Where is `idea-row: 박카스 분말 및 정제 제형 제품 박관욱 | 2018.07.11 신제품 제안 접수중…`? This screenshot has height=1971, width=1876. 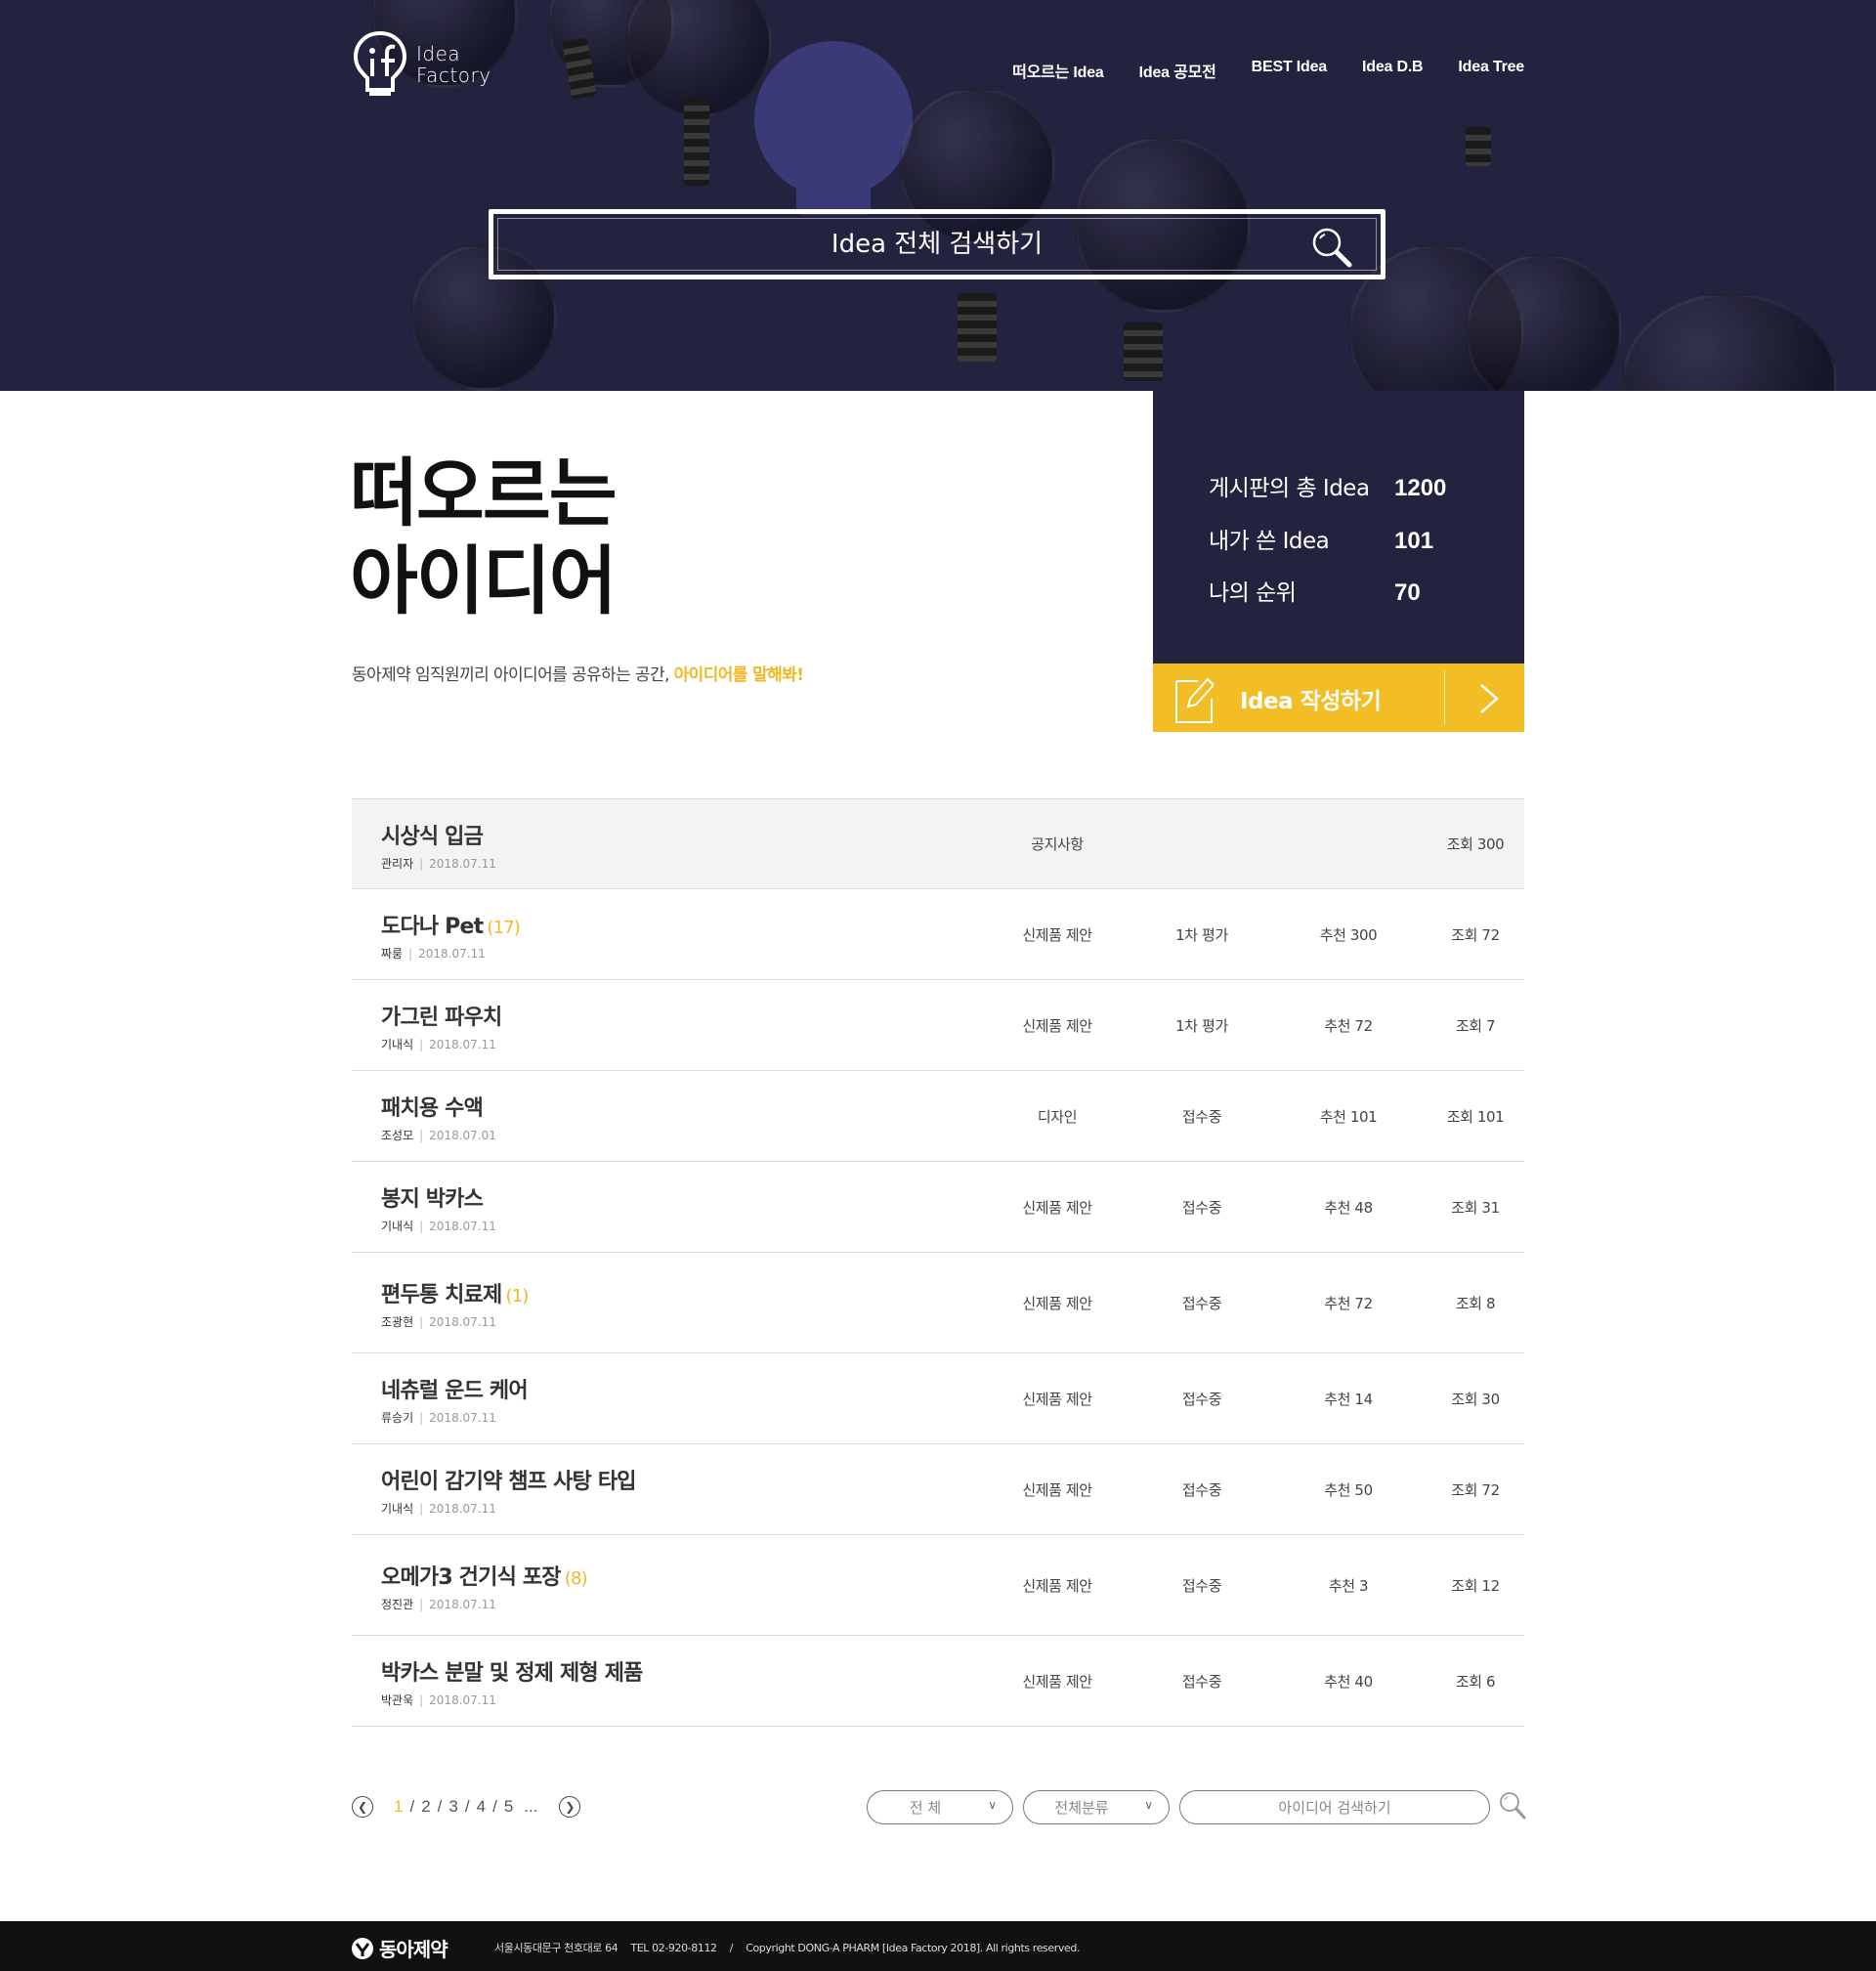 idea-row: 박카스 분말 및 정제 제형 제품 박관욱 | 2018.07.11 신제품 제안 접수중… is located at coordinates (938, 1681).